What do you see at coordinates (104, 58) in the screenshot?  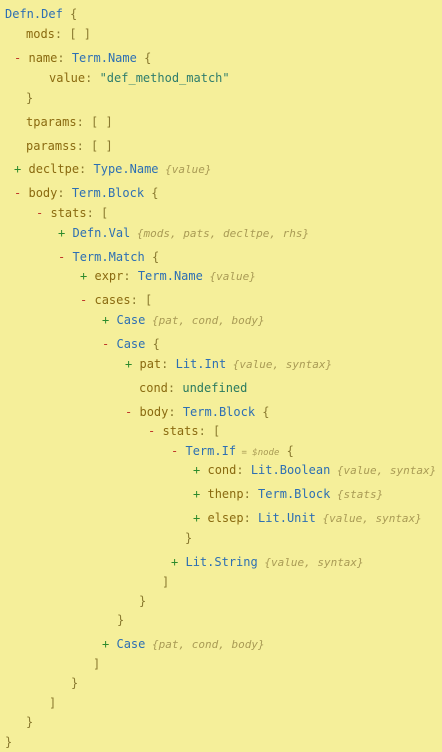 I see `node-name-type: Term.Name` at bounding box center [104, 58].